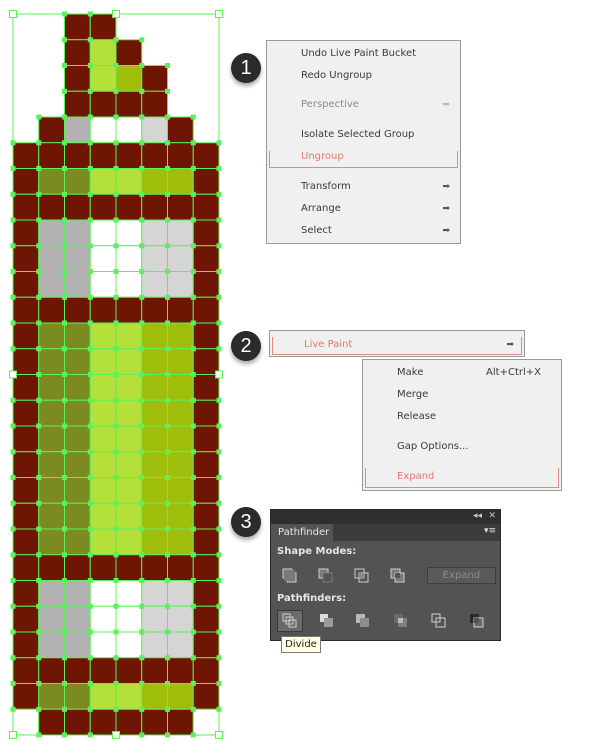  I want to click on minus-back-icon, so click(477, 621).